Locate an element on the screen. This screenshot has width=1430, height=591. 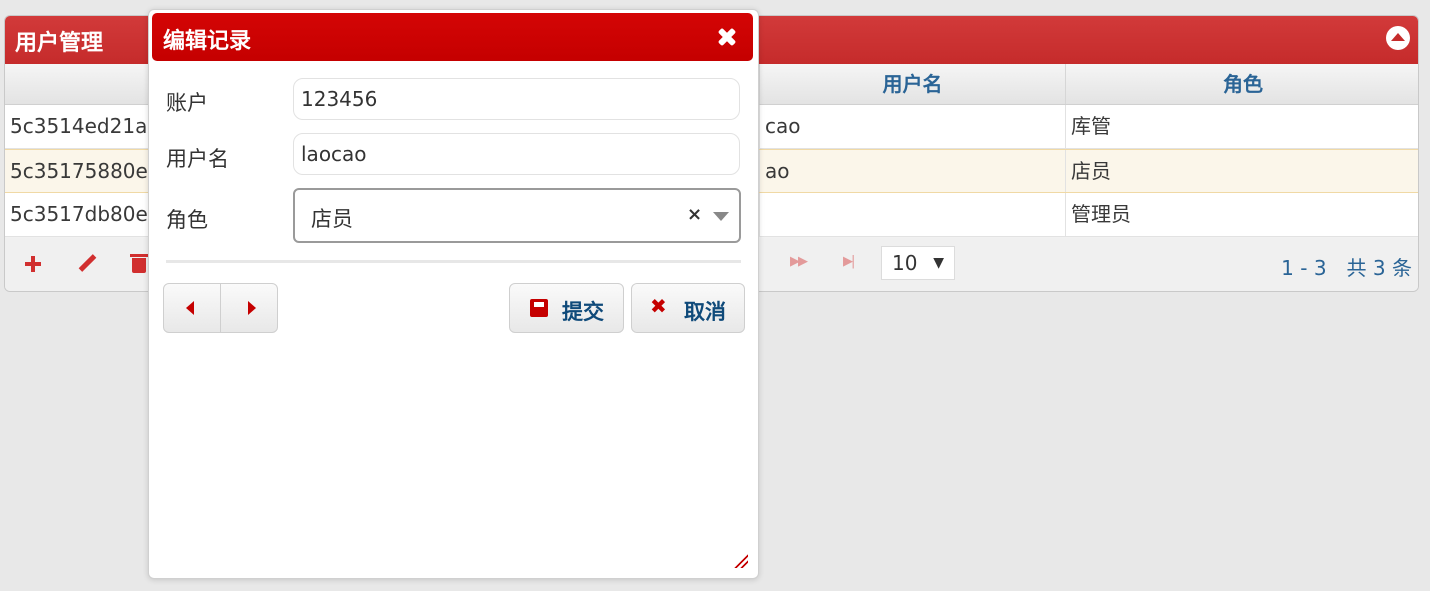
dialog-title-bar: 编辑记录 is located at coordinates (452, 37).